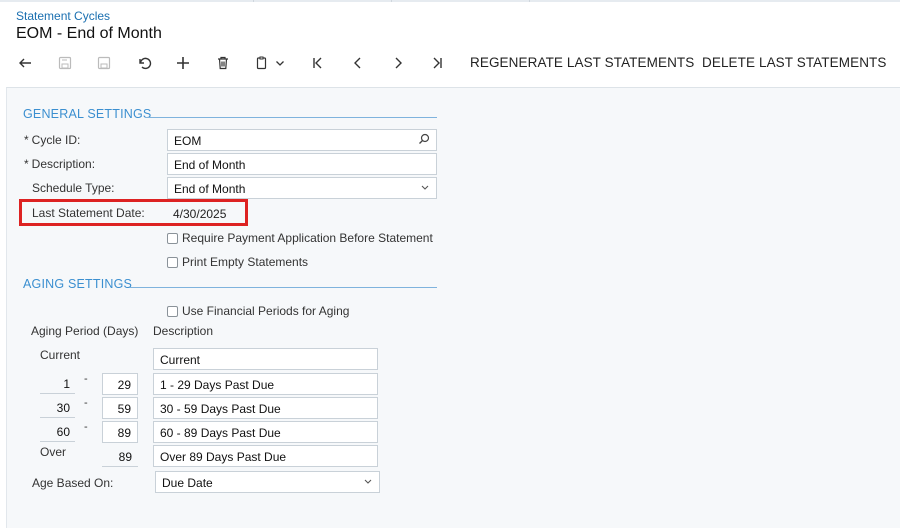 This screenshot has height=528, width=900. What do you see at coordinates (144, 63) in the screenshot?
I see `undo-icon` at bounding box center [144, 63].